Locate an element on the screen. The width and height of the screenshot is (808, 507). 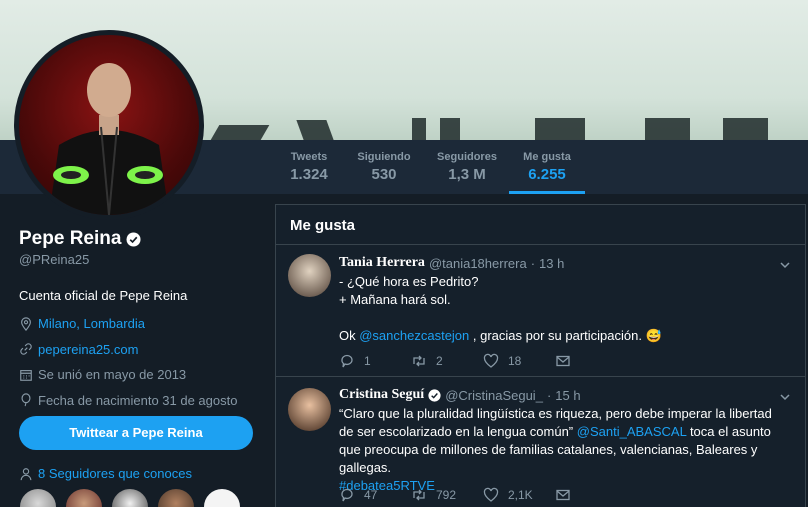
profile-avatar is located at coordinates (109, 125).